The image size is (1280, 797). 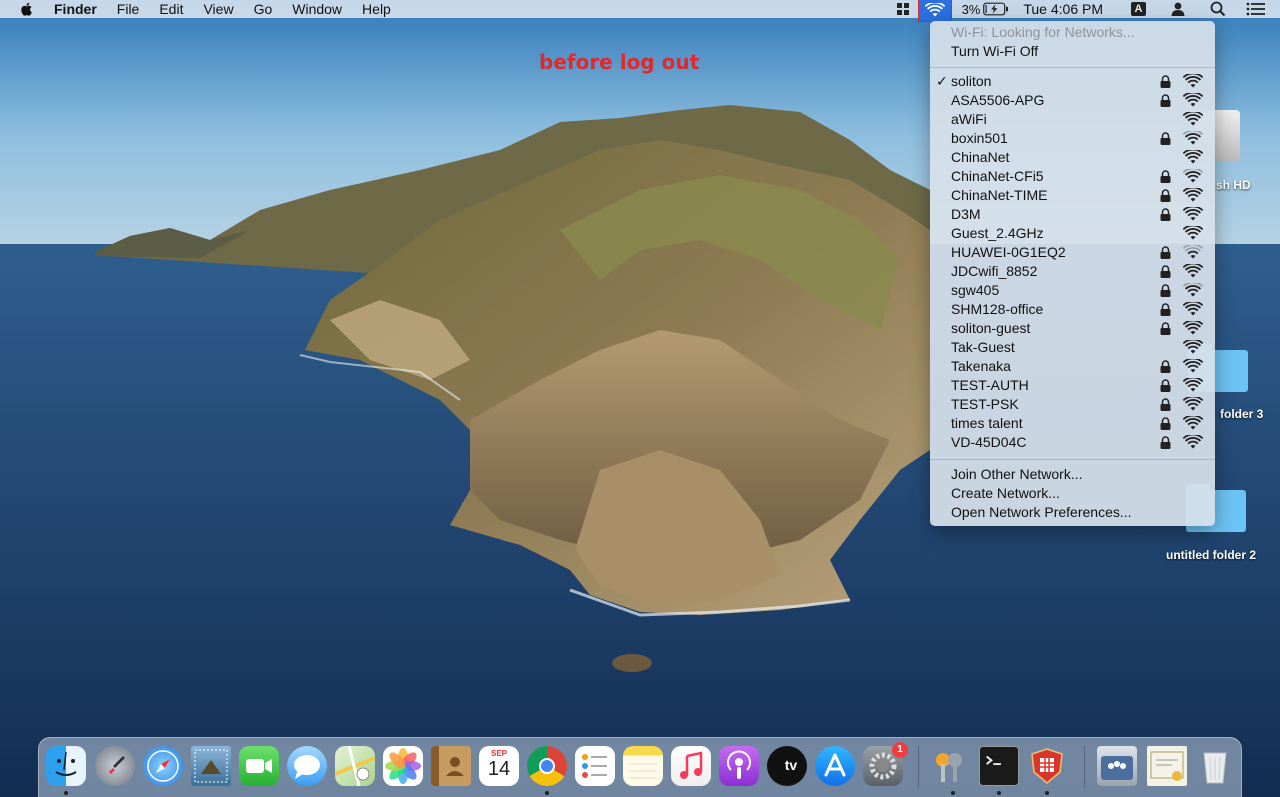 What do you see at coordinates (403, 766) in the screenshot?
I see `photos-icon` at bounding box center [403, 766].